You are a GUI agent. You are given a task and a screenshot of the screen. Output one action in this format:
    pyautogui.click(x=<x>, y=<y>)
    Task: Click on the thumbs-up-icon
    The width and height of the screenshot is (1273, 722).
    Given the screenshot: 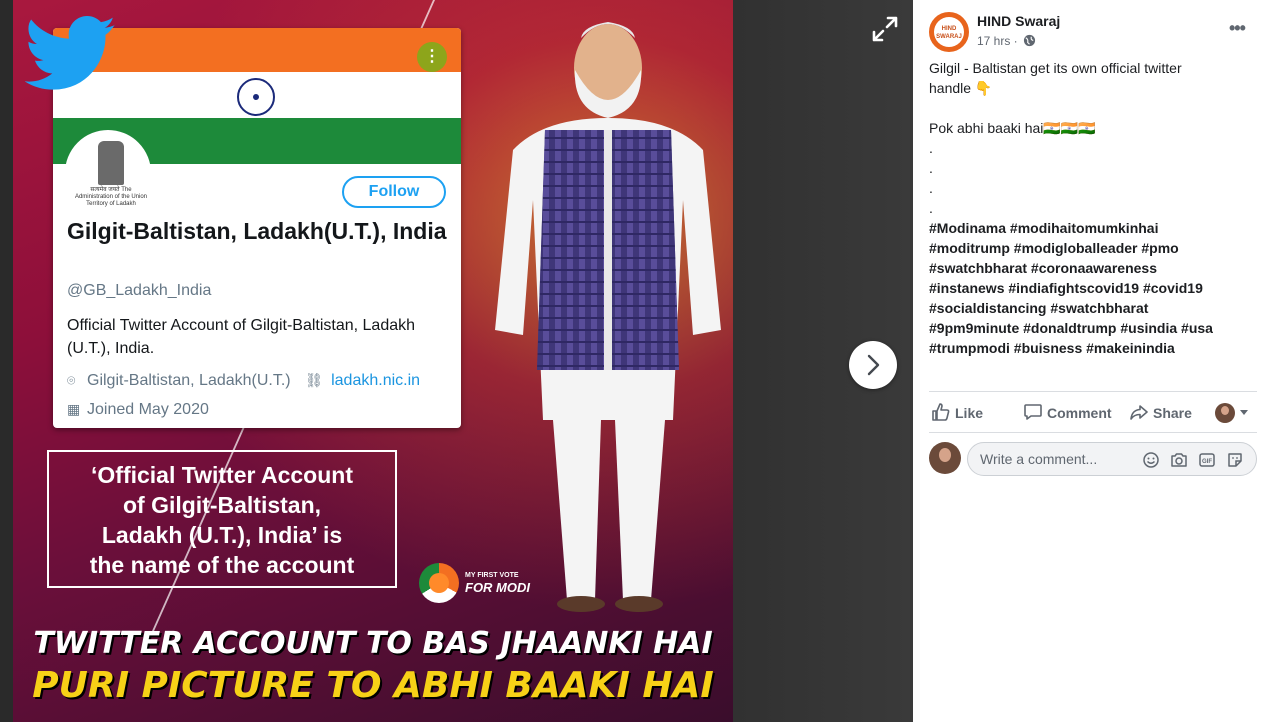 What is the action you would take?
    pyautogui.click(x=941, y=412)
    